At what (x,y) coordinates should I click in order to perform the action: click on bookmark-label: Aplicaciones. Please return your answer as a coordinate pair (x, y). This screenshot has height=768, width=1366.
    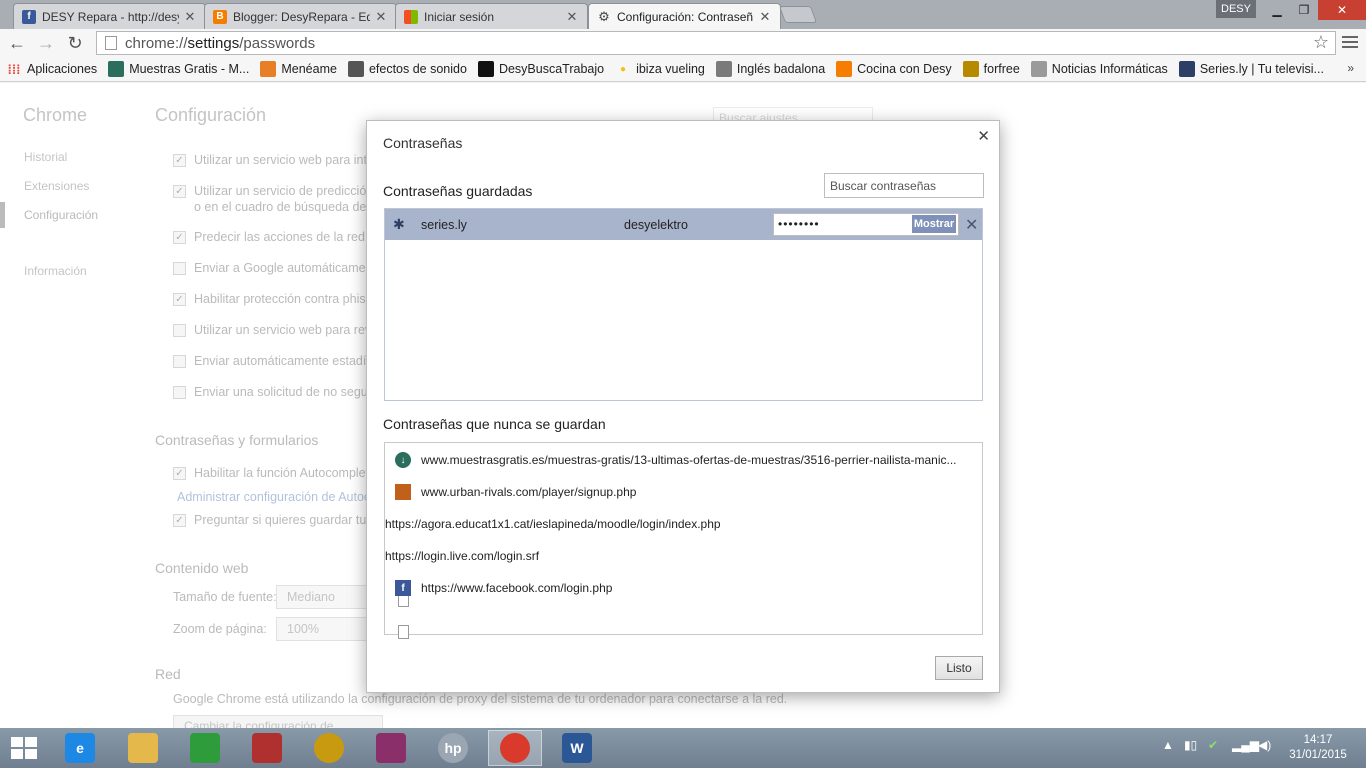
    Looking at the image, I should click on (62, 69).